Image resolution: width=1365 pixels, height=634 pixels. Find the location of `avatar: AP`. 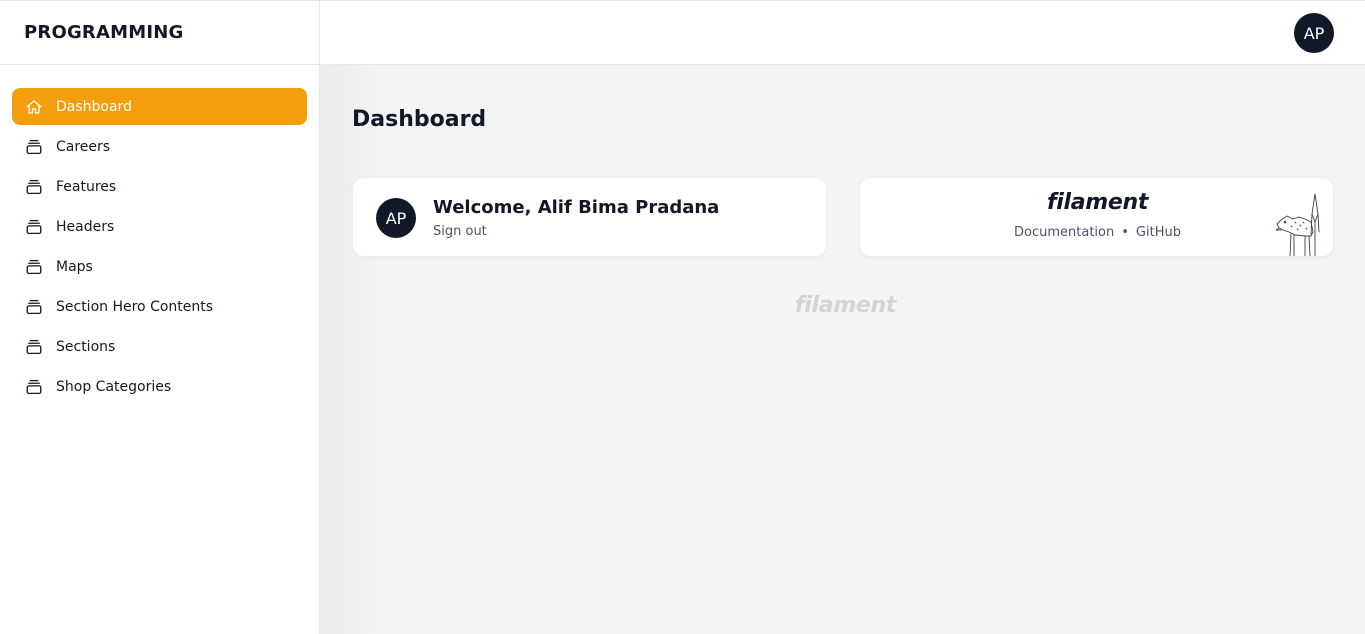

avatar: AP is located at coordinates (396, 218).